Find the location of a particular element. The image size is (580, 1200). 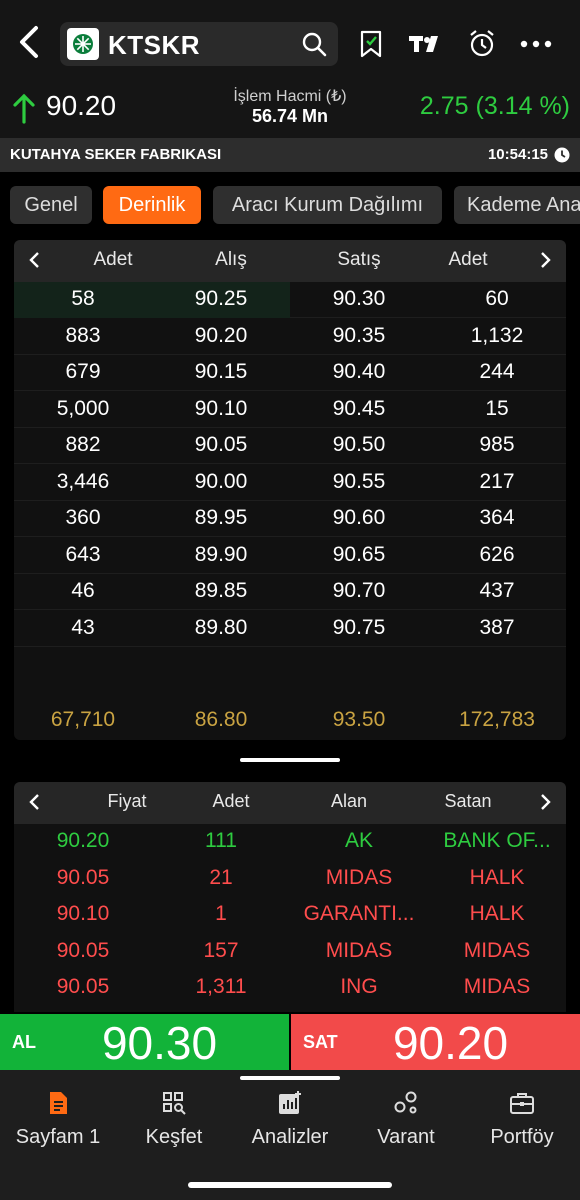

depth-row: 883 90.20 90.35 1,132 is located at coordinates (290, 337).